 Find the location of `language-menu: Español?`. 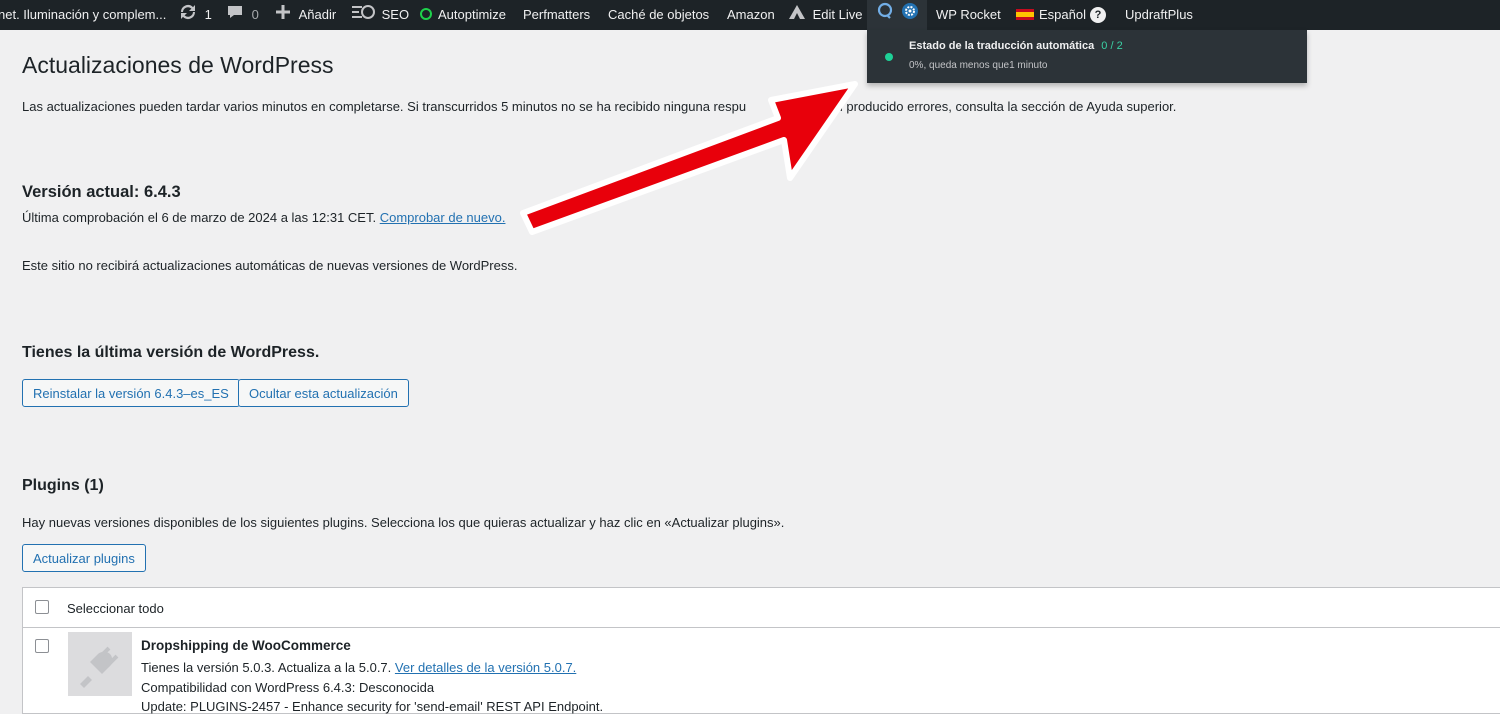

language-menu: Español? is located at coordinates (1061, 15).